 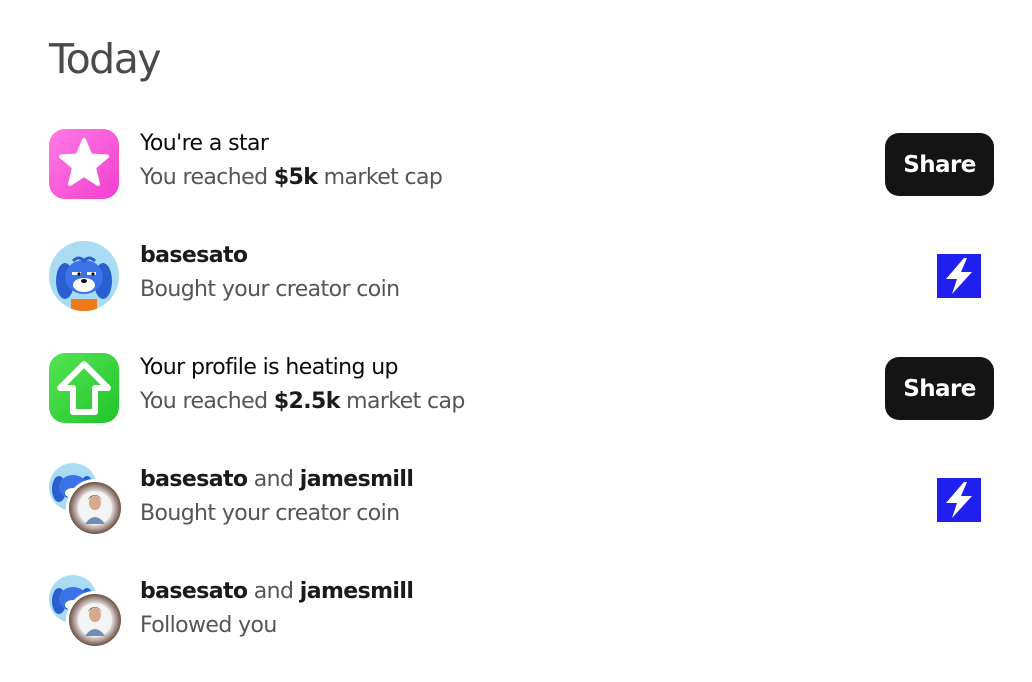 I want to click on notification-title: You're a star, so click(x=204, y=143).